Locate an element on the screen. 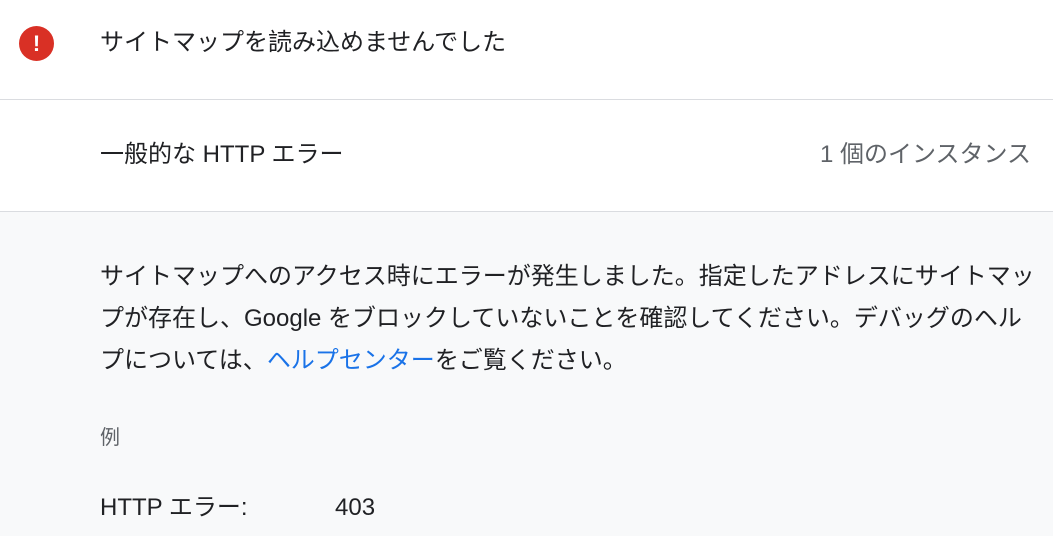 The height and width of the screenshot is (536, 1053). description-text: をご覧ください。 is located at coordinates (530, 360).